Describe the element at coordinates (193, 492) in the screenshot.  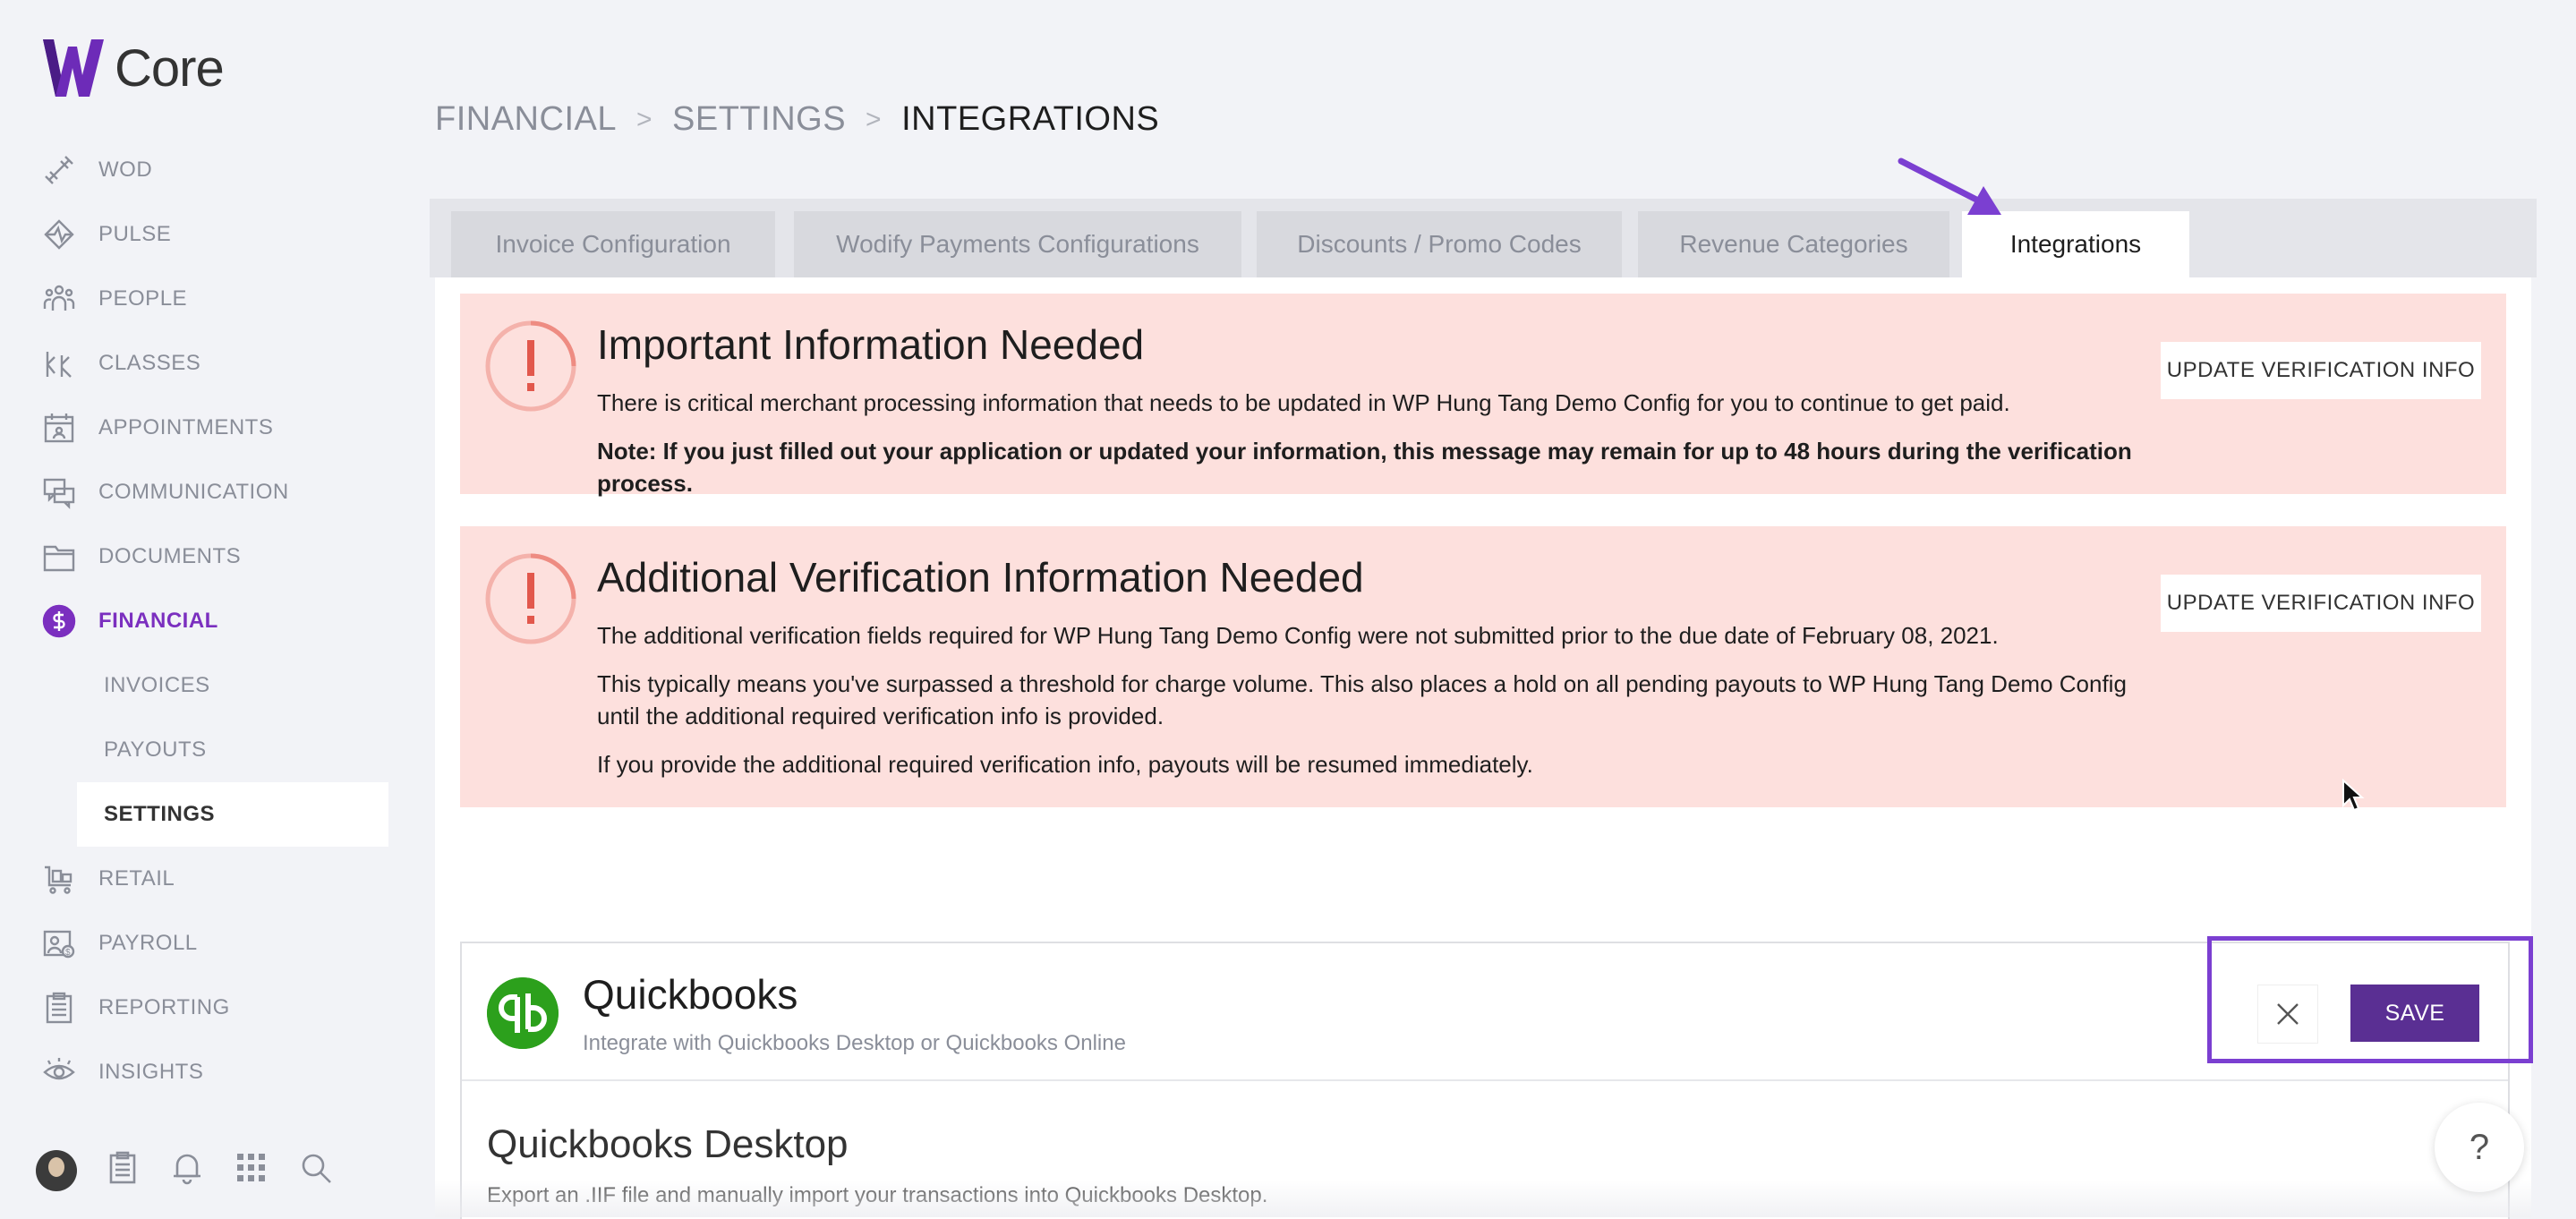
I see `sidebar-item-label: COMMUNICATION` at that location.